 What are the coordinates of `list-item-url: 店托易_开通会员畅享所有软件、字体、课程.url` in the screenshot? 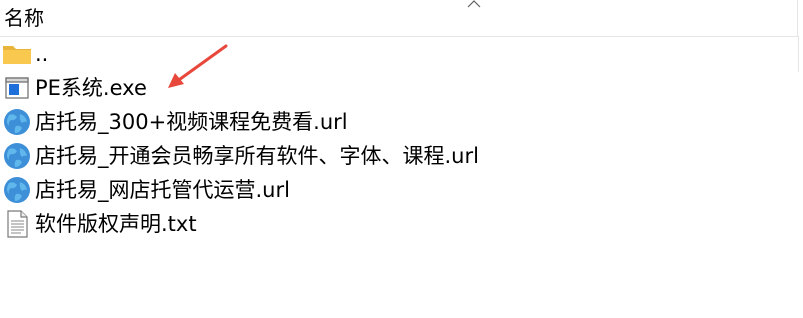 It's located at (399, 156).